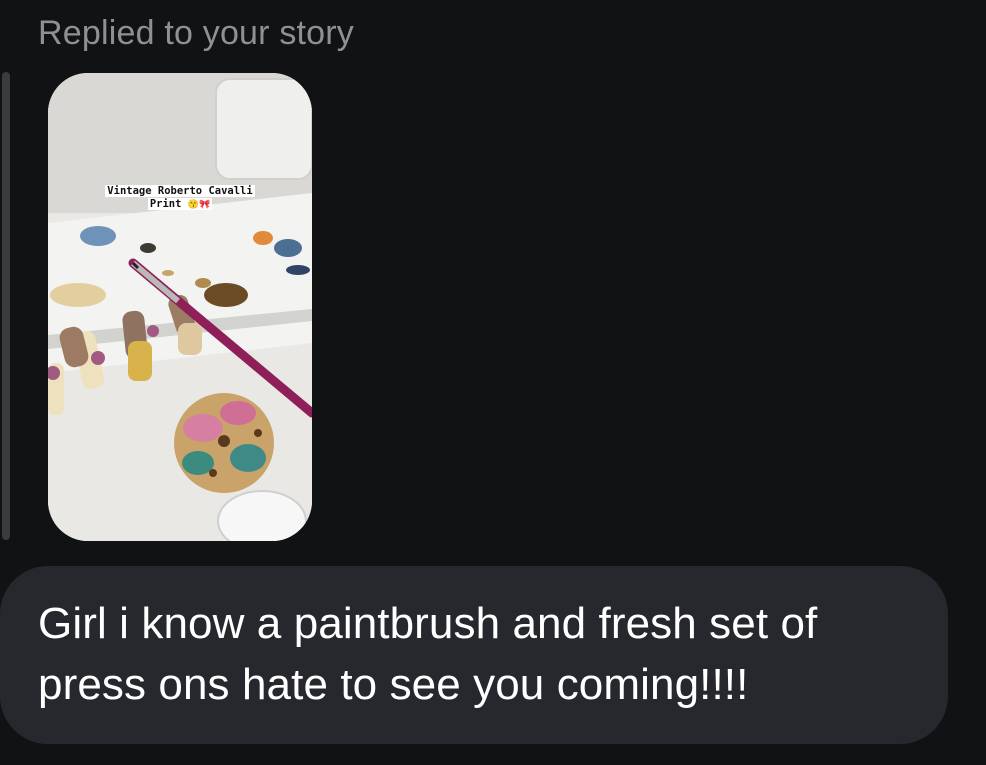 The image size is (986, 765). I want to click on sticker-emoji: 😙🎀, so click(199, 205).